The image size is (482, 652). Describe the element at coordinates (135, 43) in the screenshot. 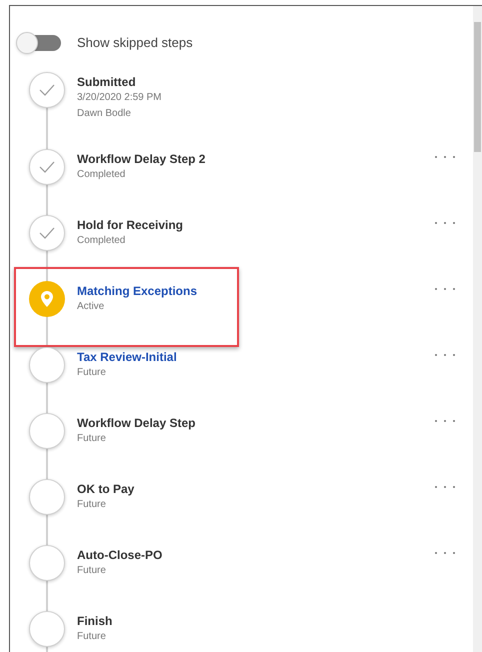

I see `toggle-label: Show skipped steps` at that location.